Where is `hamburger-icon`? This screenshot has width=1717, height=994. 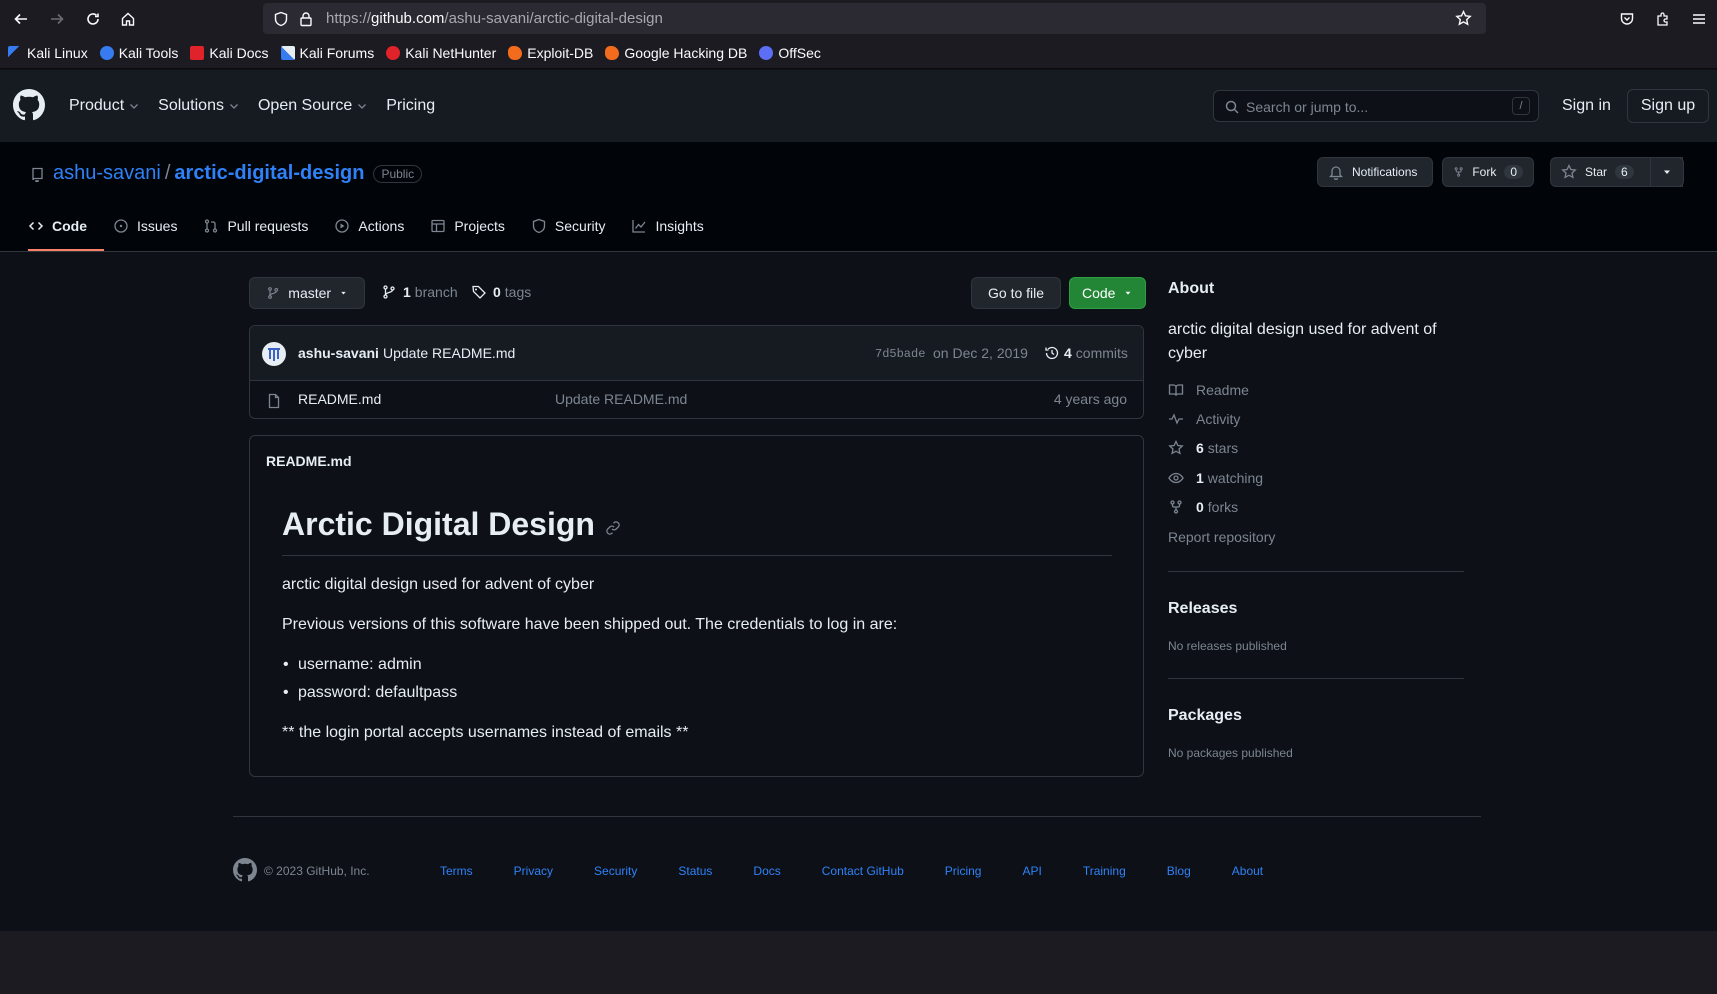 hamburger-icon is located at coordinates (1699, 18).